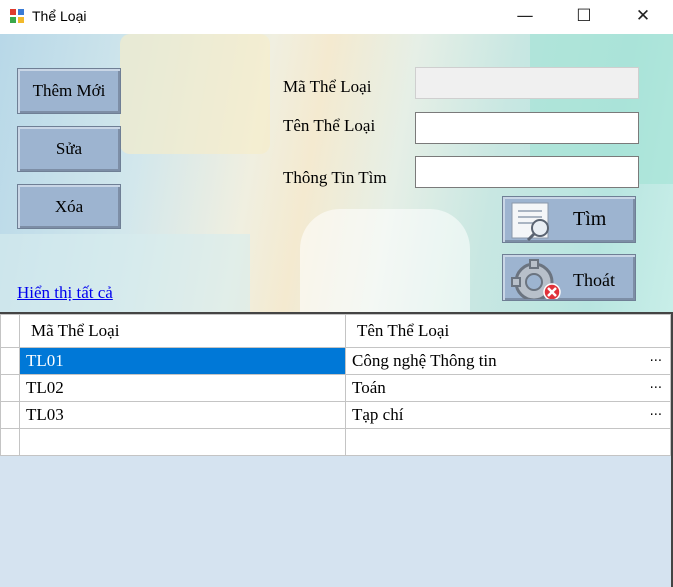  Describe the element at coordinates (424, 360) in the screenshot. I see `cell-name-text: Công nghệ Thông tin` at that location.